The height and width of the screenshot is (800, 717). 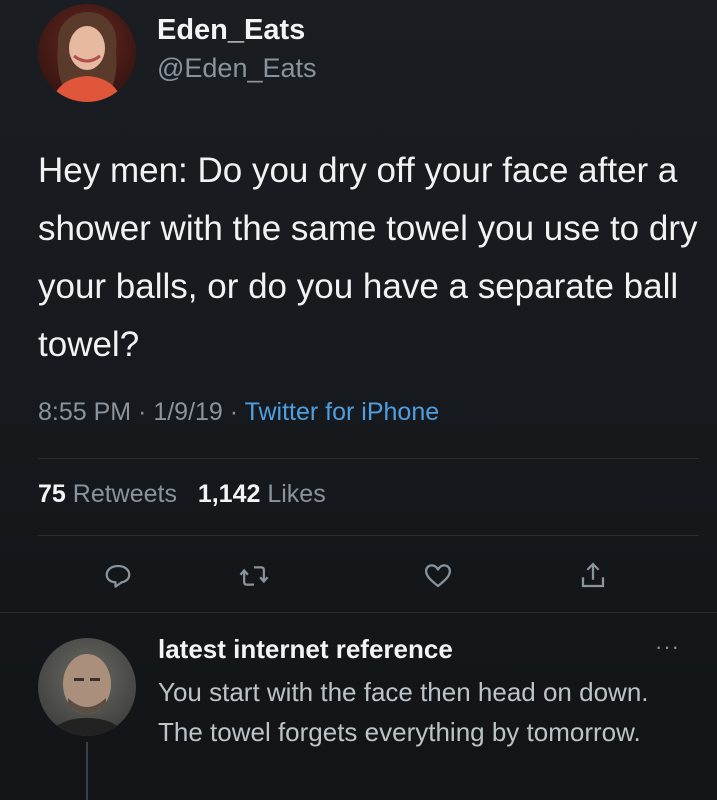 I want to click on tweet-stats: 75 Retweets 1,142 Likes, so click(x=182, y=494).